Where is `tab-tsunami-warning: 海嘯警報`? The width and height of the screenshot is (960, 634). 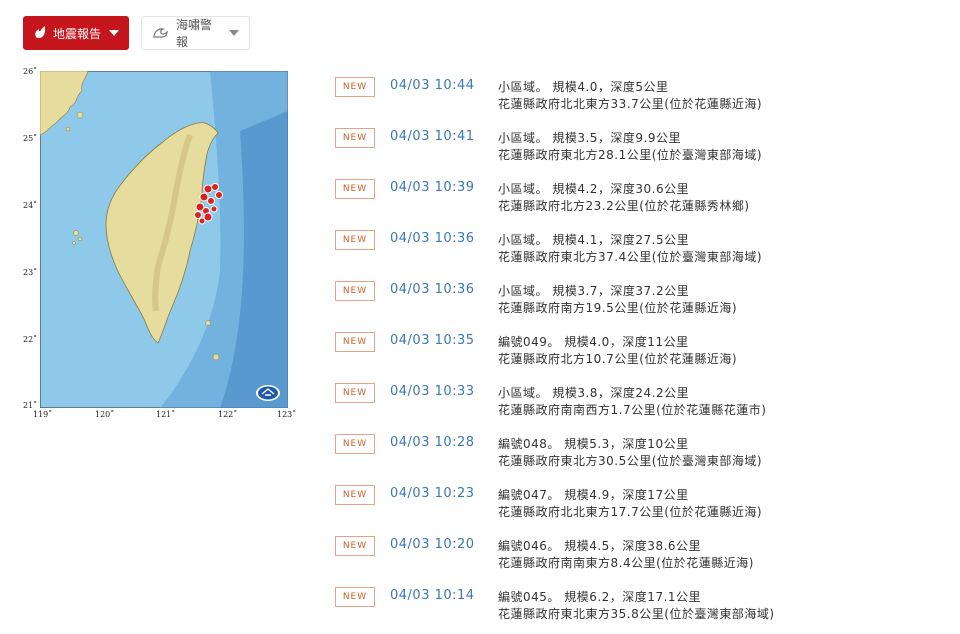
tab-tsunami-warning: 海嘯警報 is located at coordinates (195, 33).